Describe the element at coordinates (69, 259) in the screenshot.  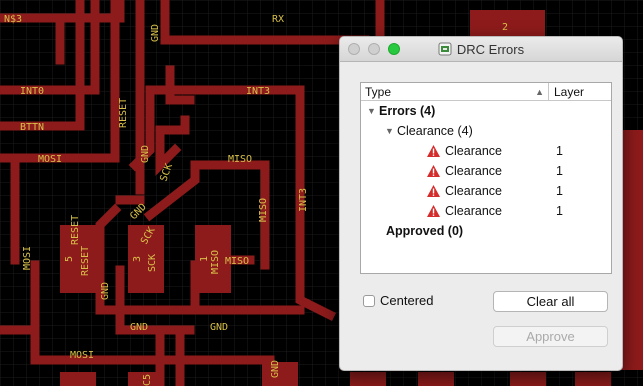
I see `net-label: 5` at that location.